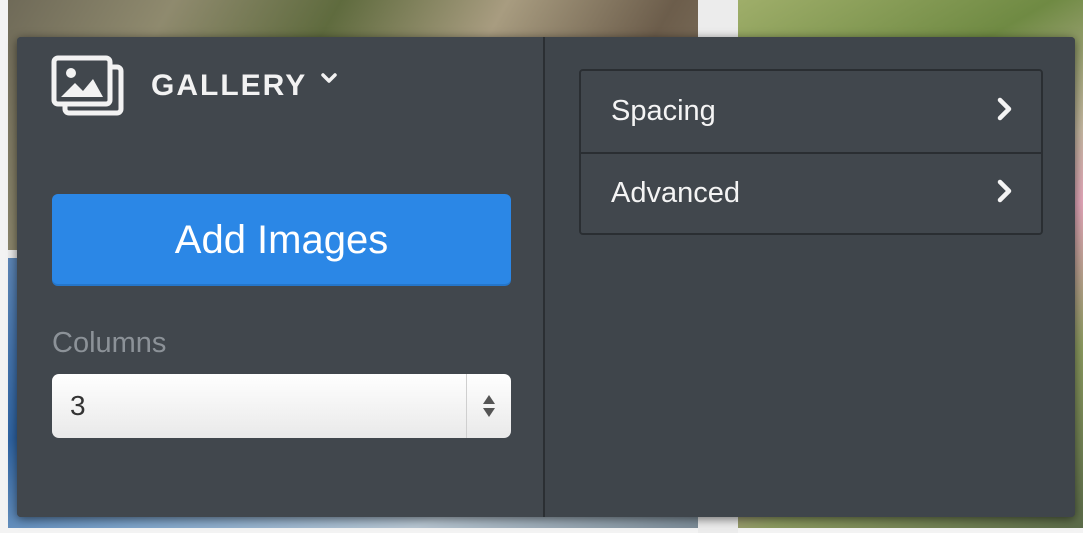 This screenshot has height=533, width=1083. What do you see at coordinates (329, 81) in the screenshot?
I see `chevron-down-icon` at bounding box center [329, 81].